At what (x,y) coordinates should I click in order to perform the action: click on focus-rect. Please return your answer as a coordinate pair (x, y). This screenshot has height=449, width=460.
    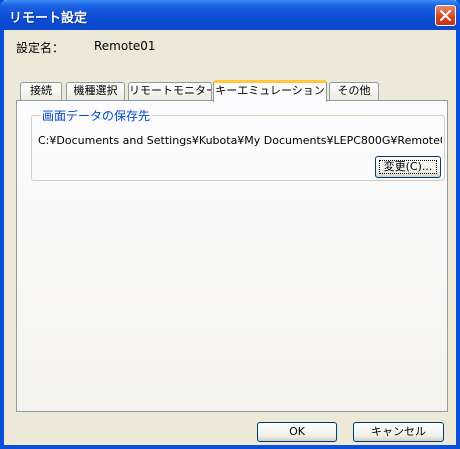
    Looking at the image, I should click on (408, 167).